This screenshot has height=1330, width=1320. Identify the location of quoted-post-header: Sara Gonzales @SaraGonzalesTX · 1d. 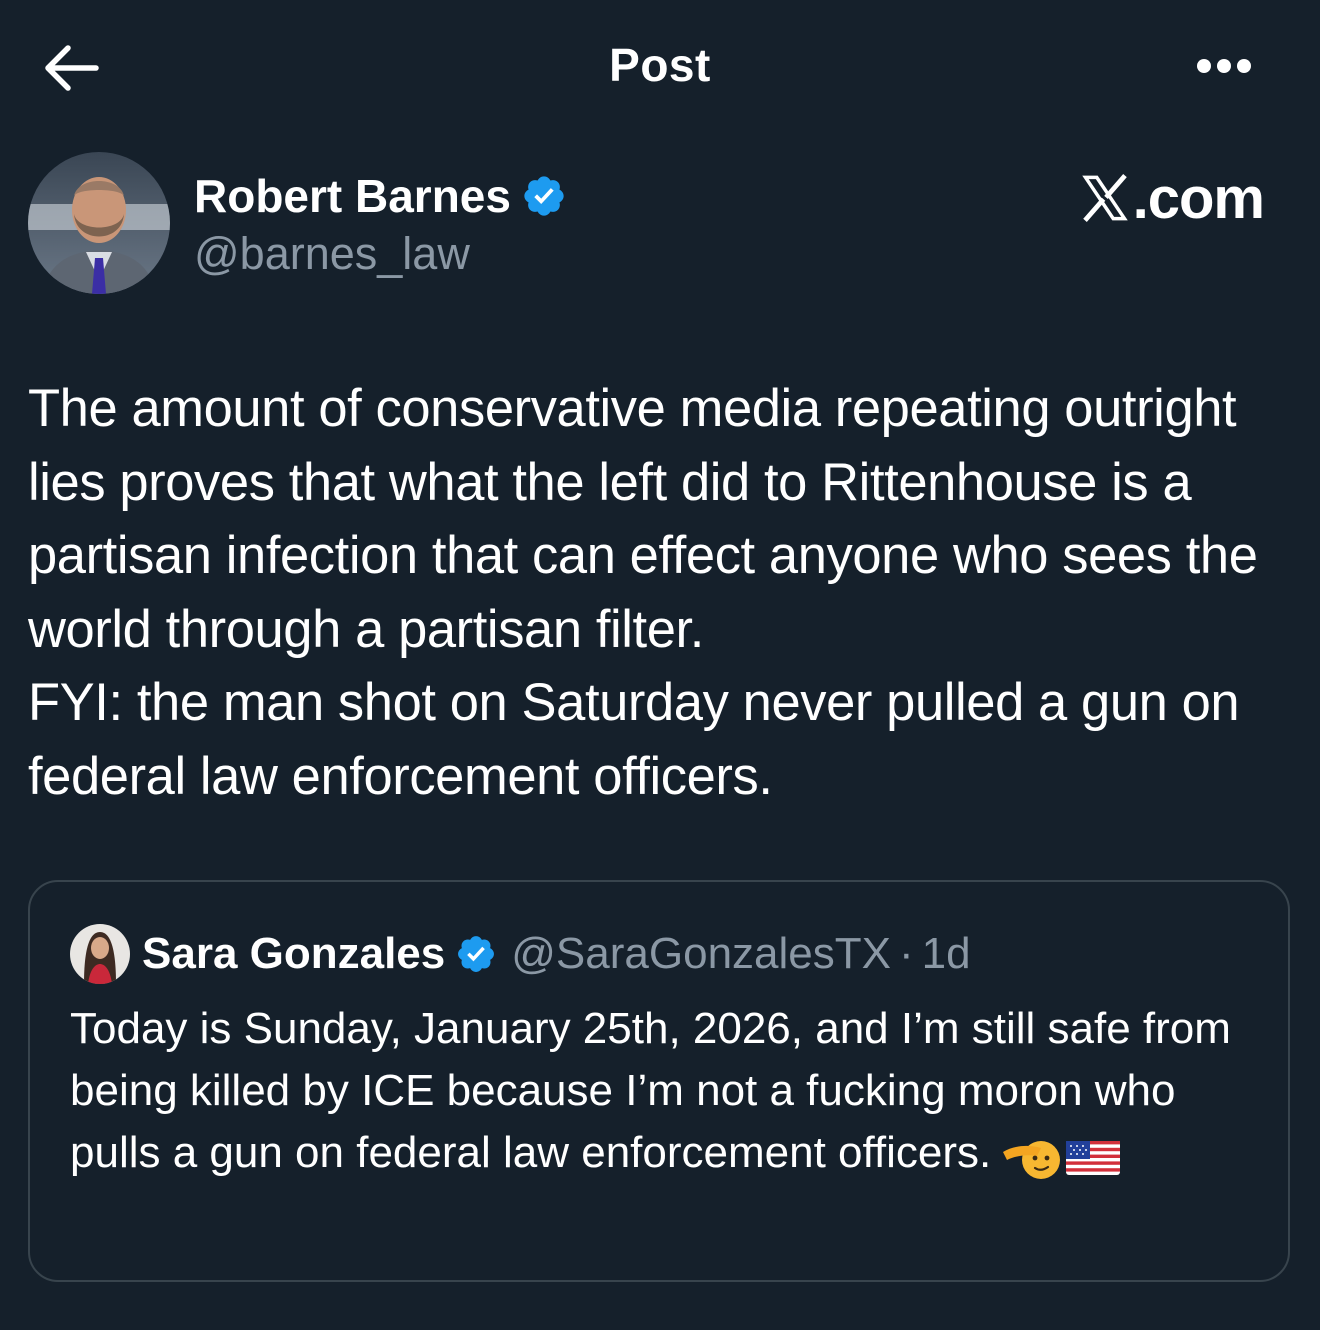
(556, 954).